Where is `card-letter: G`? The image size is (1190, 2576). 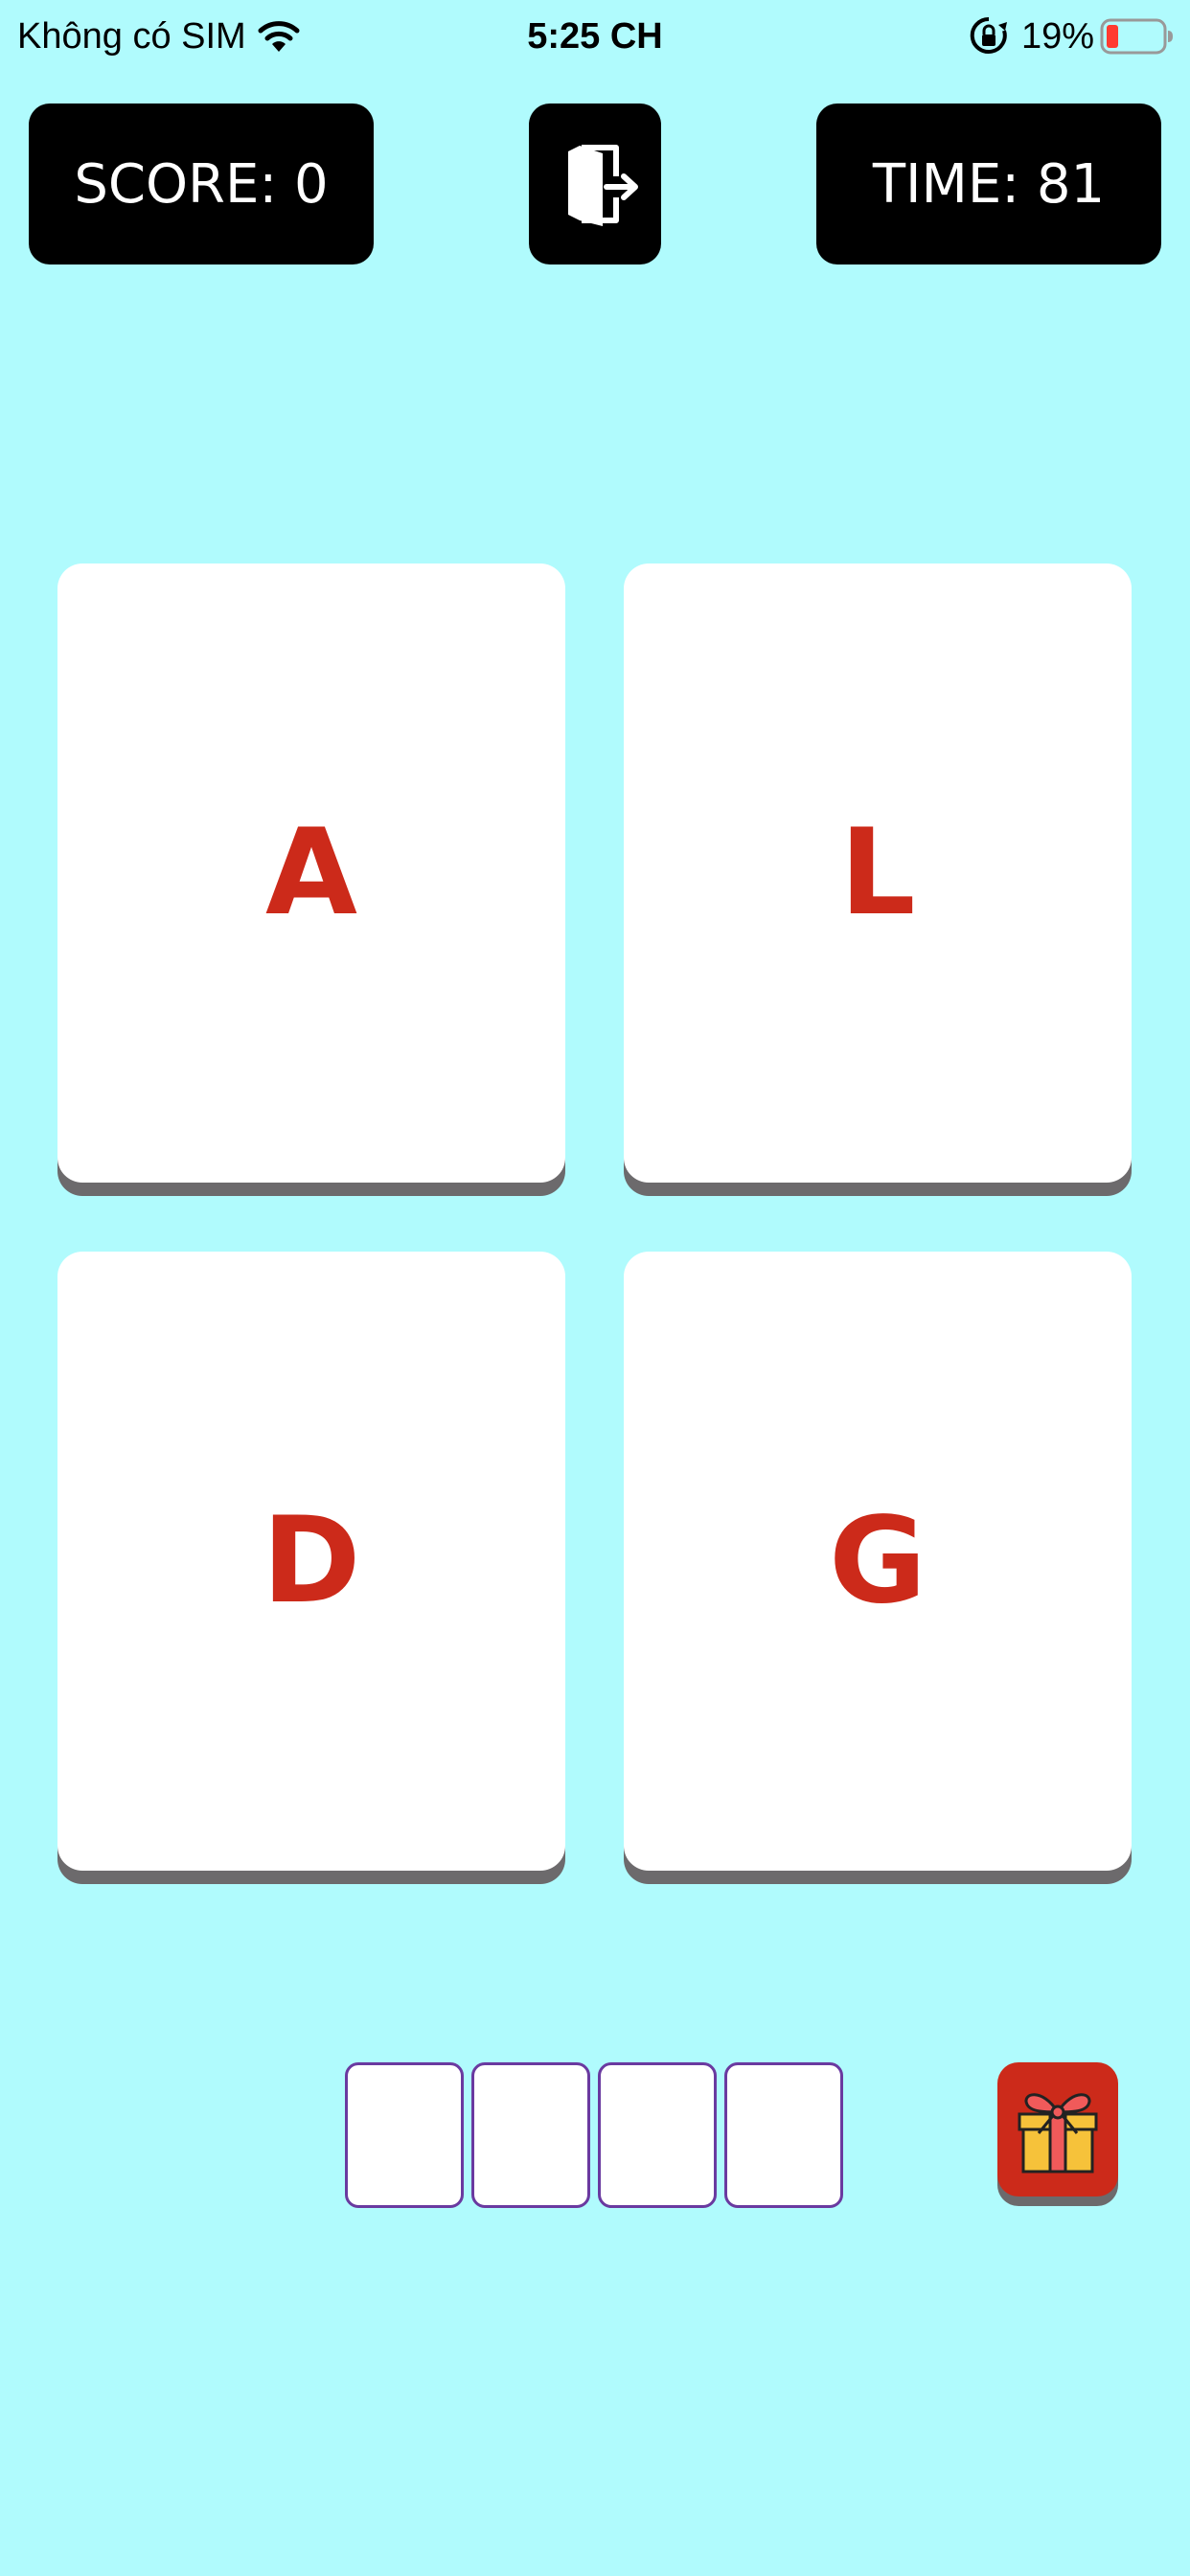 card-letter: G is located at coordinates (878, 1561).